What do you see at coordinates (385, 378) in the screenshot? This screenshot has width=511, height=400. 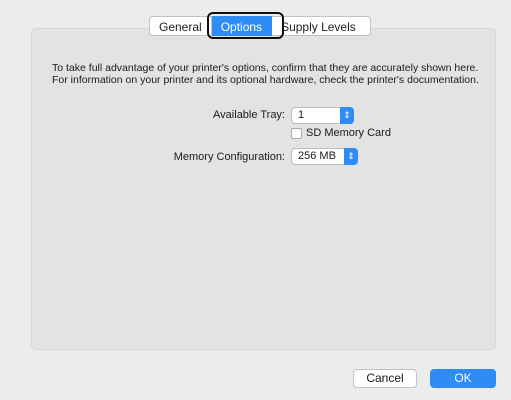 I see `cancel-button: Cancel` at bounding box center [385, 378].